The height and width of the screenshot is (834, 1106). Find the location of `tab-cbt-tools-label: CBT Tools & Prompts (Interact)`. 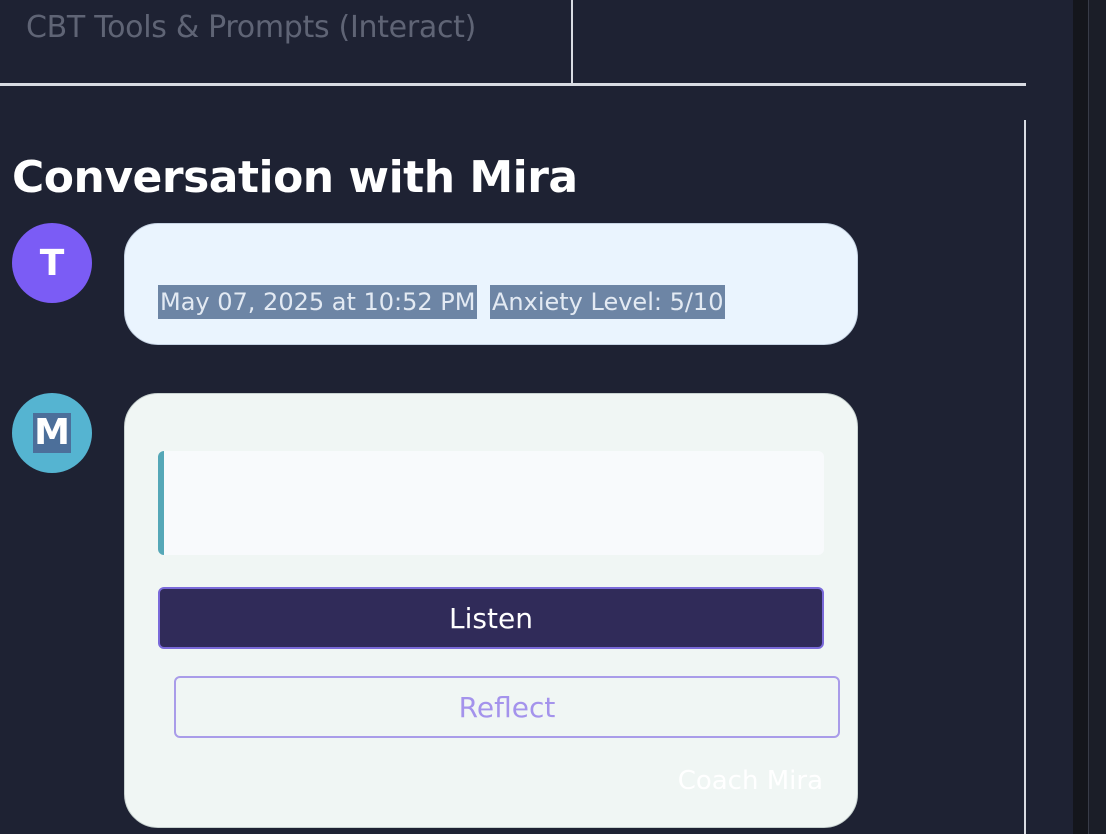

tab-cbt-tools-label: CBT Tools & Prompts (Interact) is located at coordinates (251, 27).